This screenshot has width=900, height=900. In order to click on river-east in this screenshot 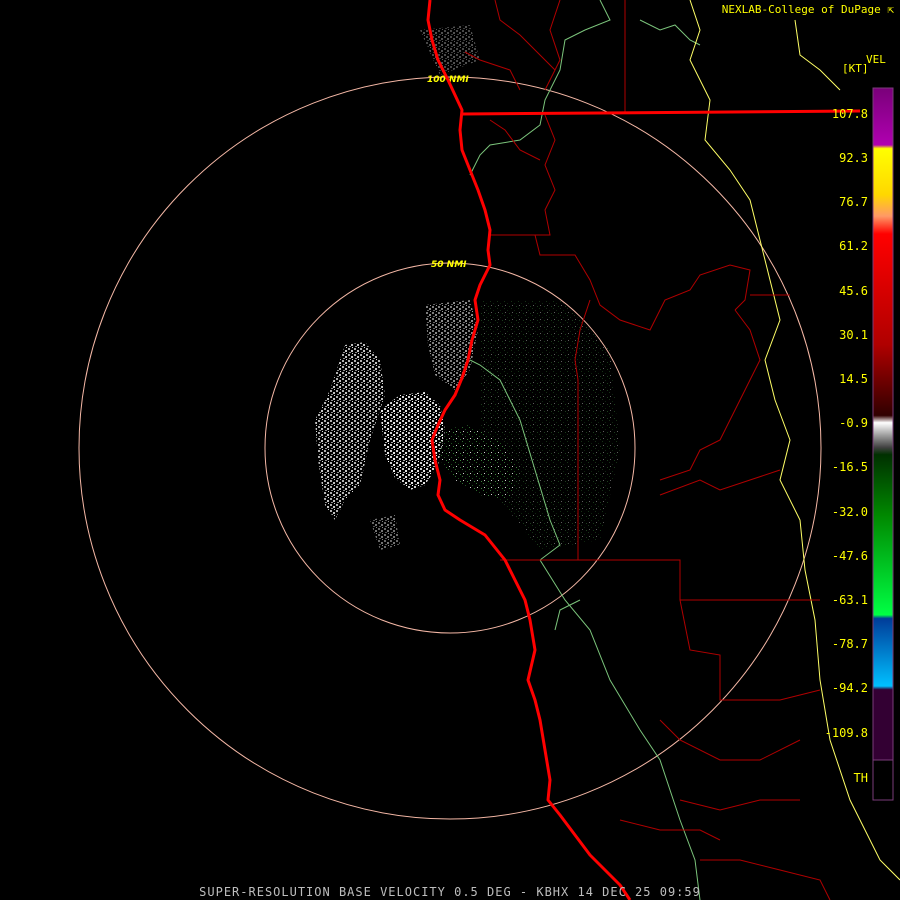, I will do `click(567, 615)`.